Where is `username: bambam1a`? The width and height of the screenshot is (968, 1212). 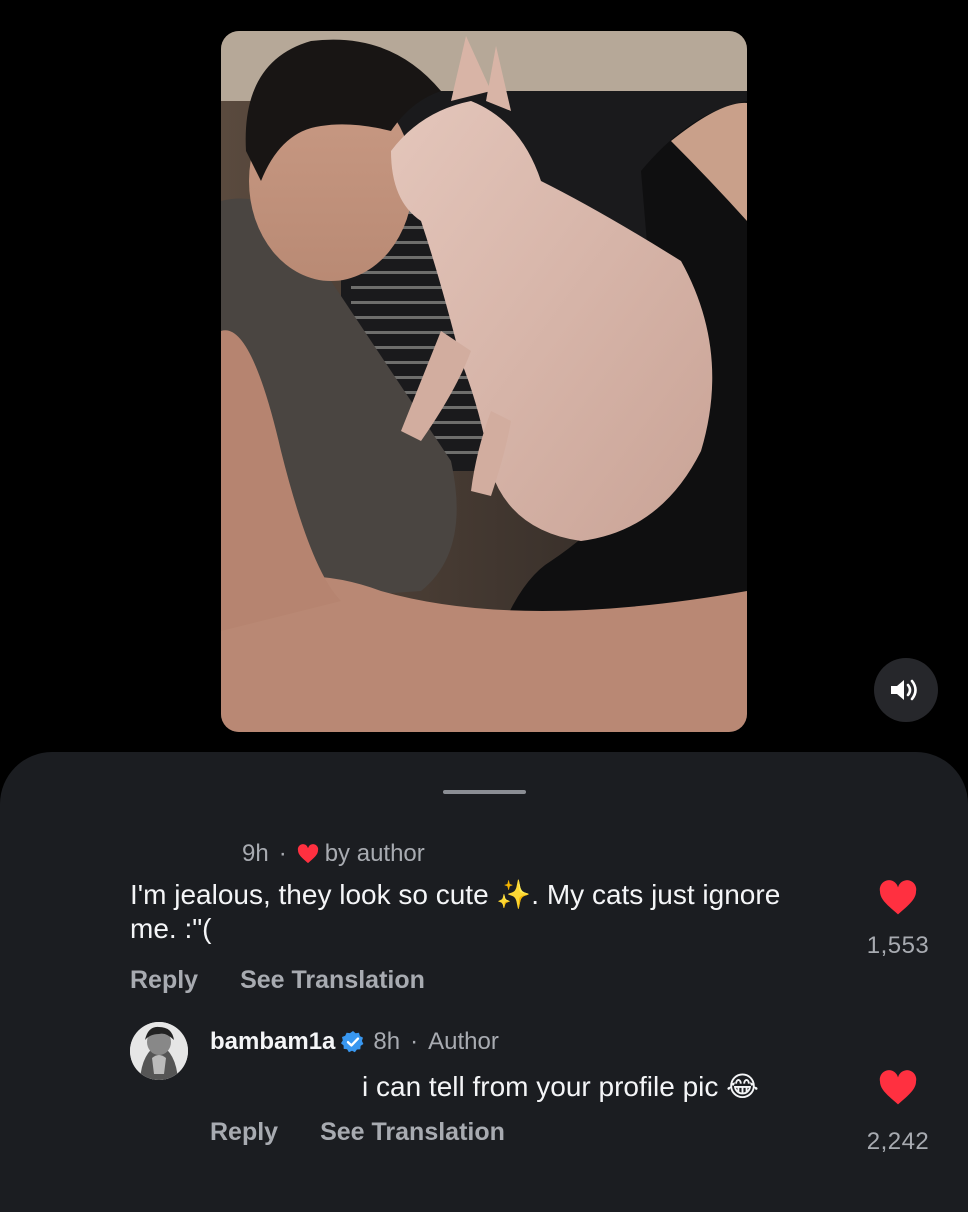
username: bambam1a is located at coordinates (272, 1042).